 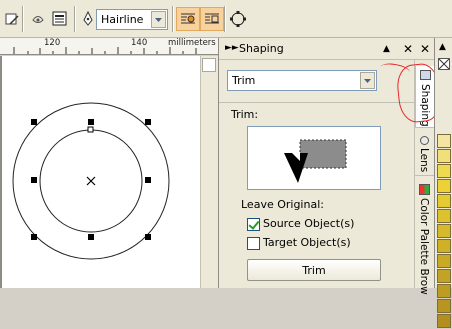 What do you see at coordinates (327, 49) in the screenshot?
I see `docker-header: ►► Shaping ▲ ✕` at bounding box center [327, 49].